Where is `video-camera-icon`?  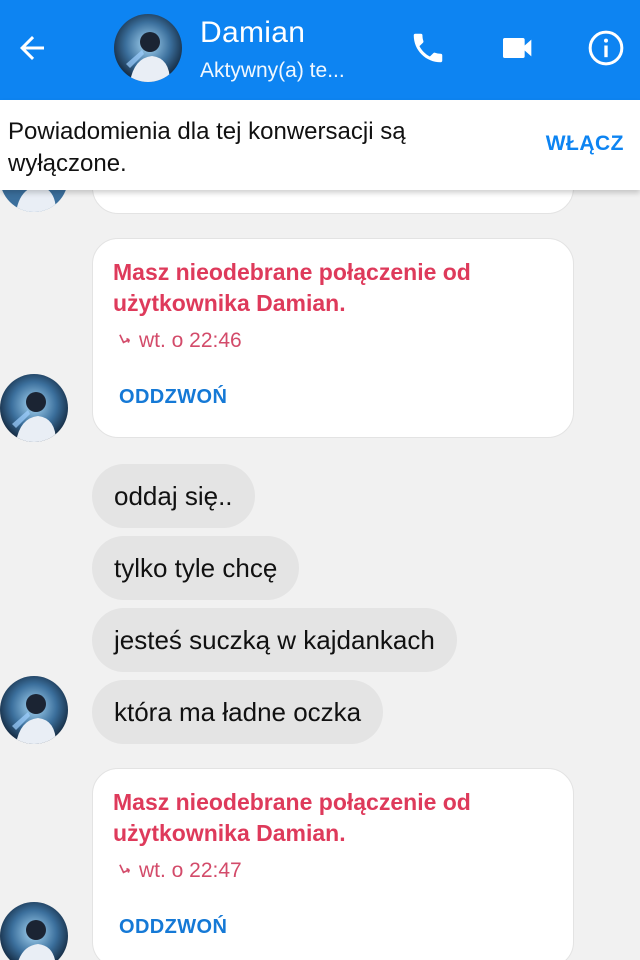
video-camera-icon is located at coordinates (517, 48).